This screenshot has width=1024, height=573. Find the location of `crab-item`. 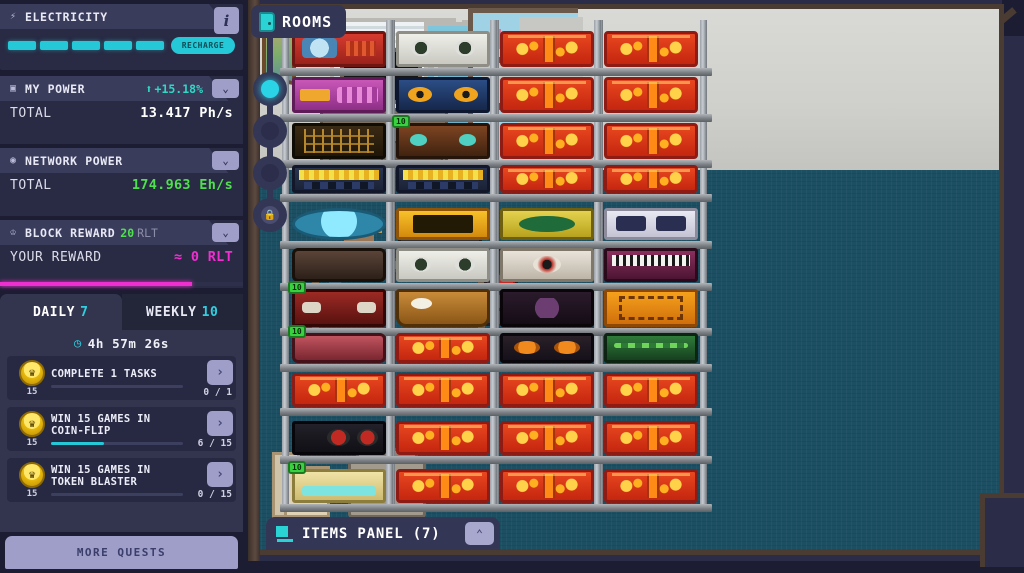

crab-item is located at coordinates (339, 308).